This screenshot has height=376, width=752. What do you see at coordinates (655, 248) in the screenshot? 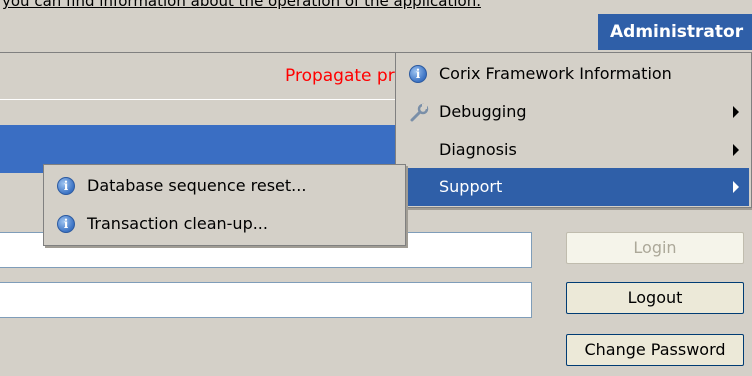
I see `login-button: Login` at bounding box center [655, 248].